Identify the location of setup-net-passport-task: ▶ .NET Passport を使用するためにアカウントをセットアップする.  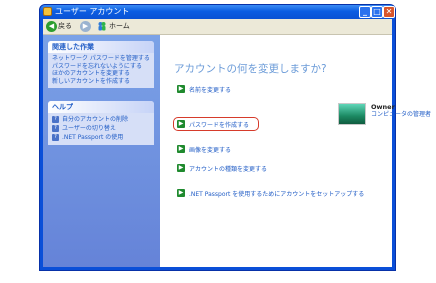
(270, 193).